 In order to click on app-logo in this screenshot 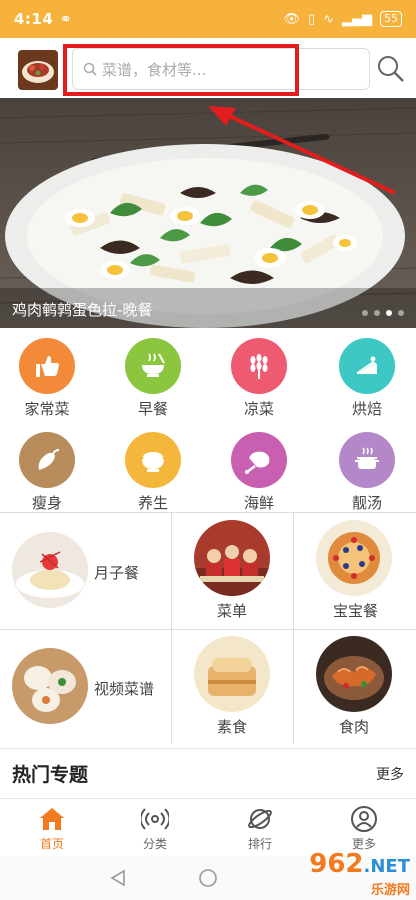, I will do `click(38, 70)`.